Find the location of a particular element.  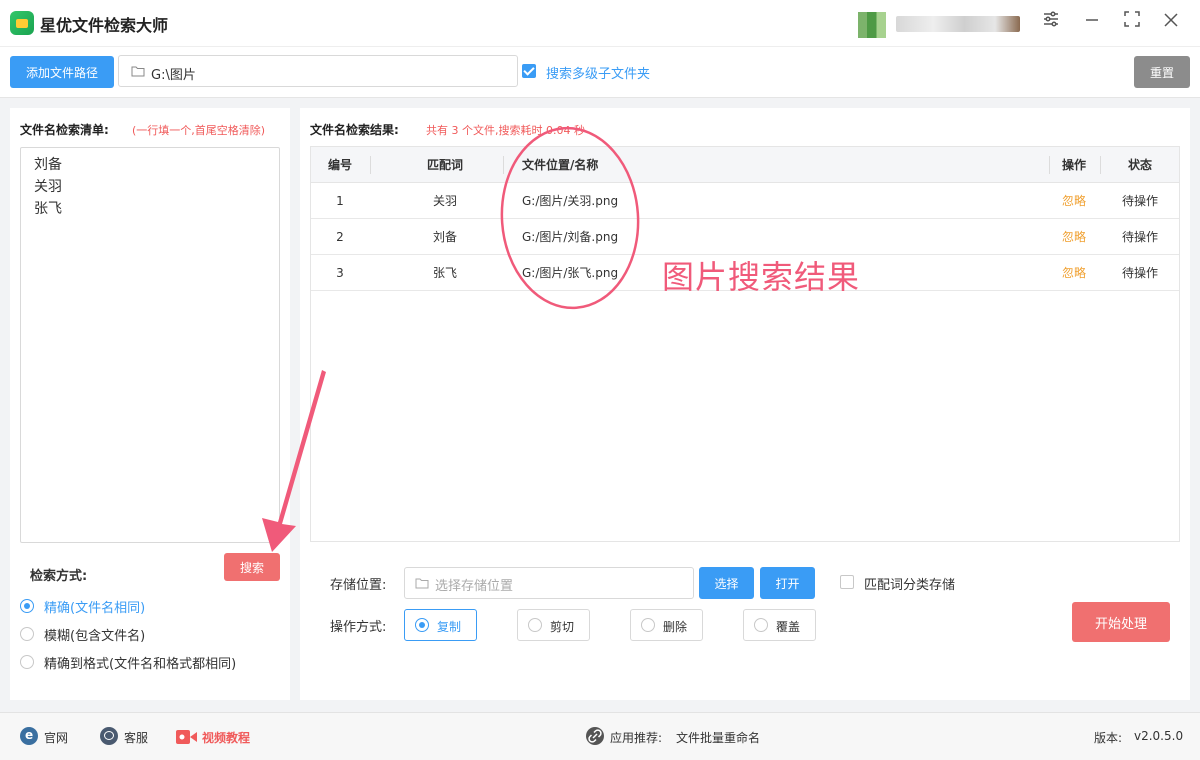

op-overwrite-label: 覆盖 is located at coordinates (788, 627).